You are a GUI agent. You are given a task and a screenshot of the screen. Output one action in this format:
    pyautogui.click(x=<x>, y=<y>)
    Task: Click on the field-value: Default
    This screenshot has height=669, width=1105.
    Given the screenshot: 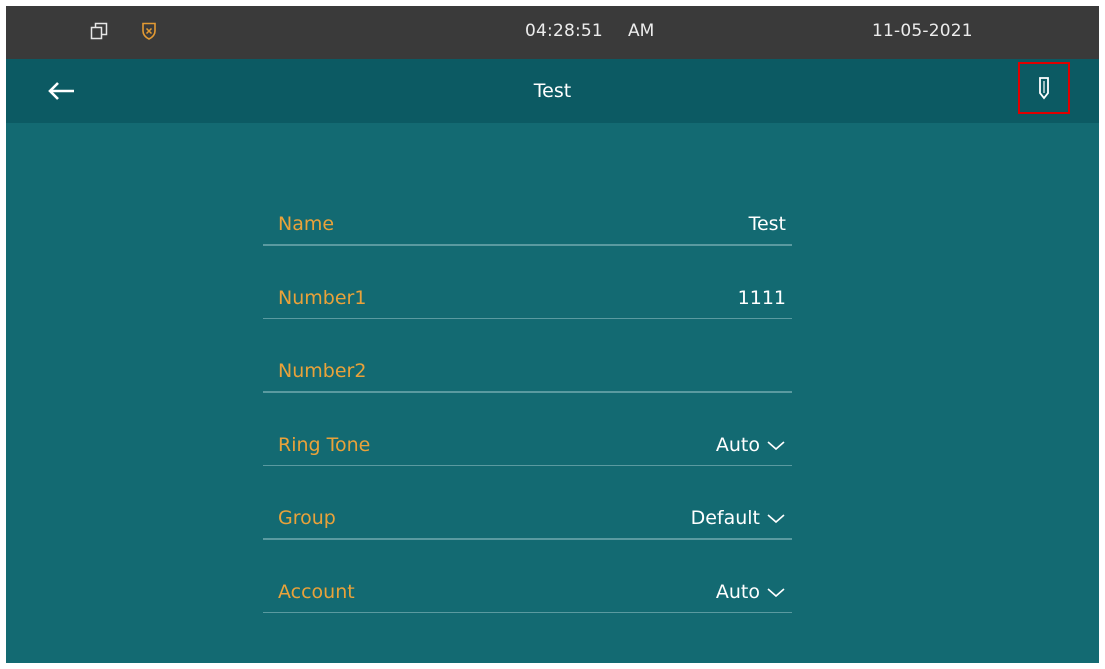 What is the action you would take?
    pyautogui.click(x=738, y=518)
    